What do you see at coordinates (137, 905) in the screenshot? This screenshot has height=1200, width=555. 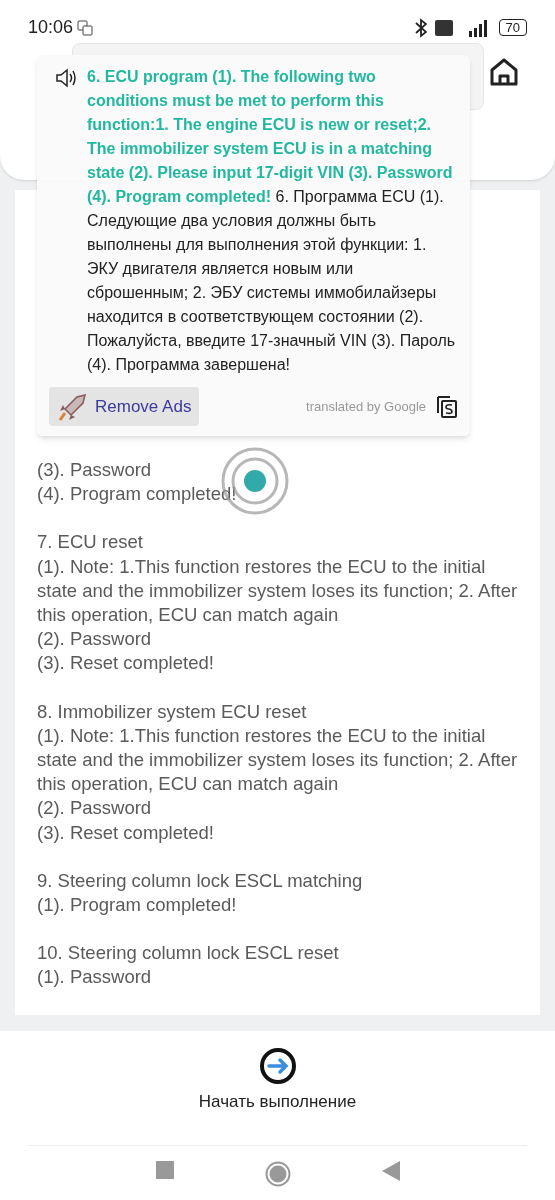 I see `content-text: (1). Program completed!` at bounding box center [137, 905].